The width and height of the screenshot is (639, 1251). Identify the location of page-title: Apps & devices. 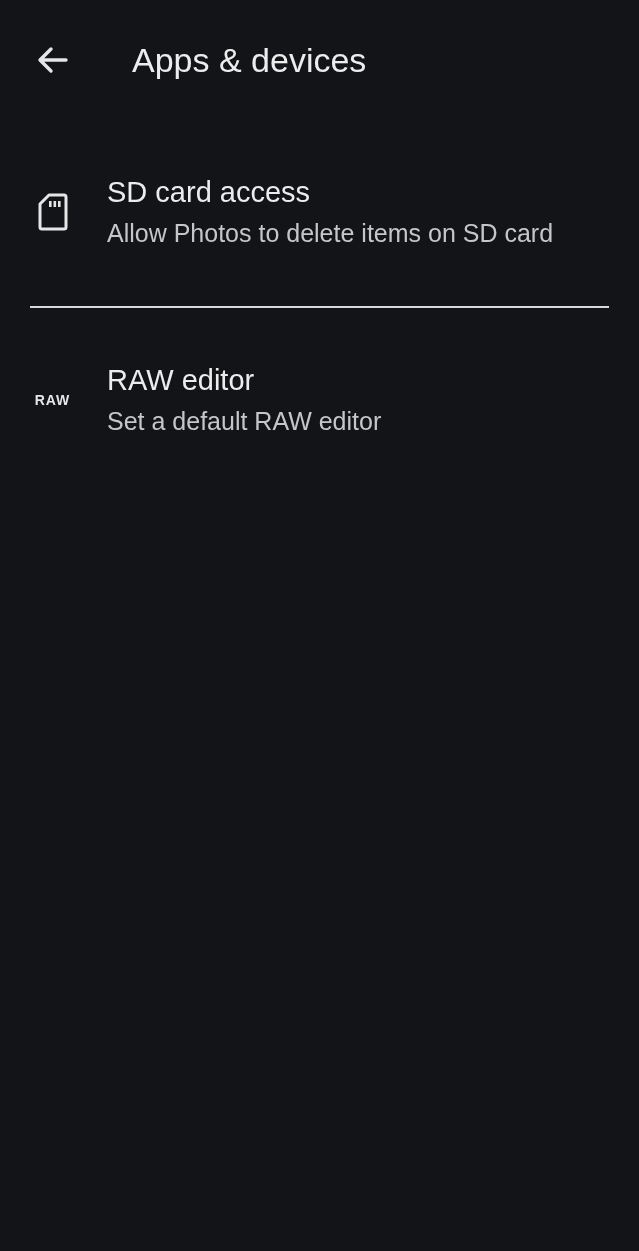
(249, 60).